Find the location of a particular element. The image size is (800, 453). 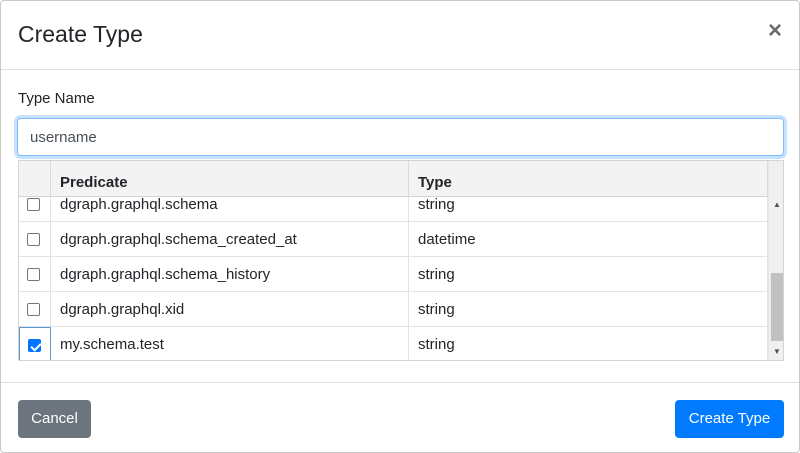

row-checkbox-checked is located at coordinates (34, 345).